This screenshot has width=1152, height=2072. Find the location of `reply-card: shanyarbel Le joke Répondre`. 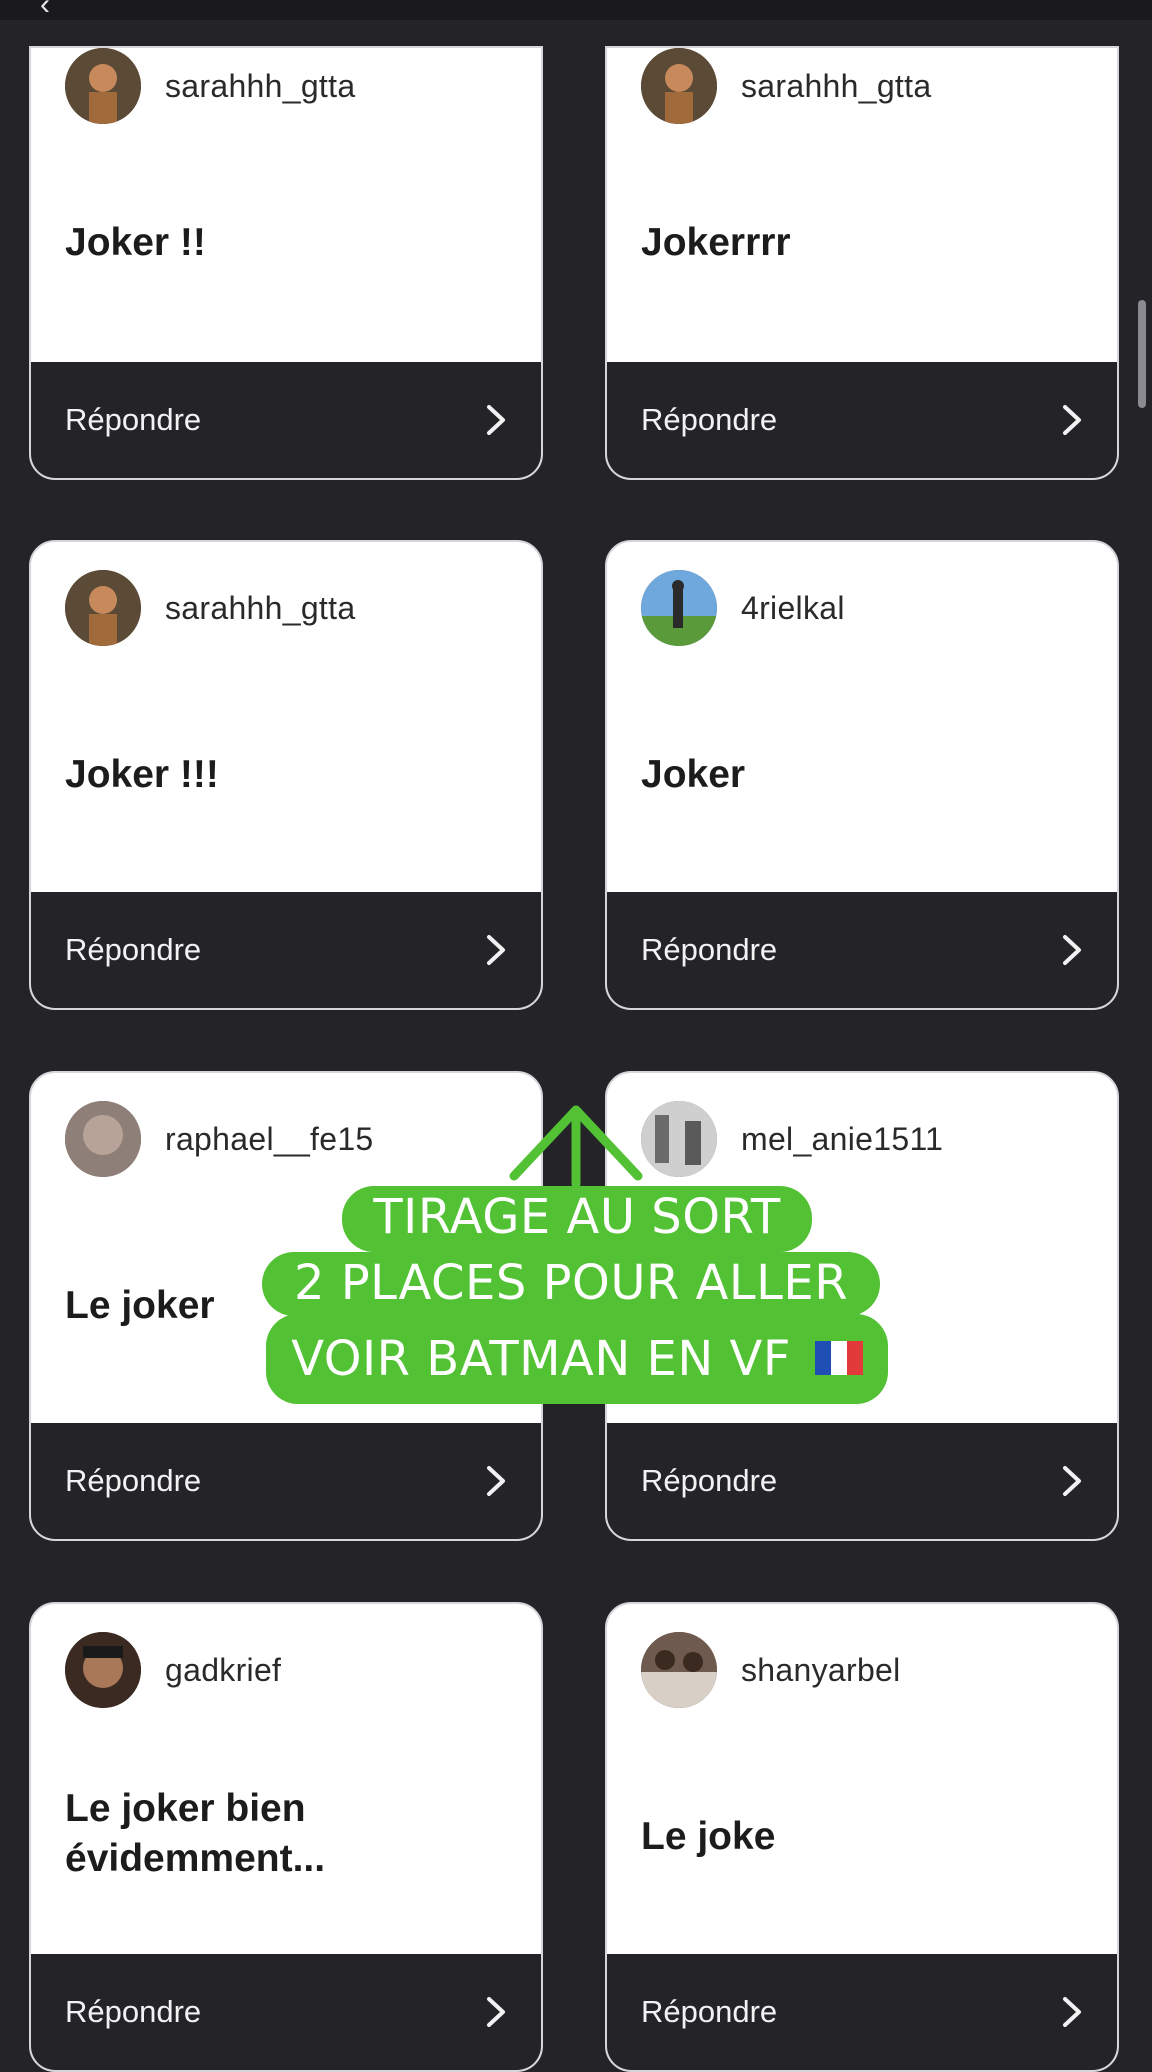

reply-card: shanyarbel Le joke Répondre is located at coordinates (862, 1837).